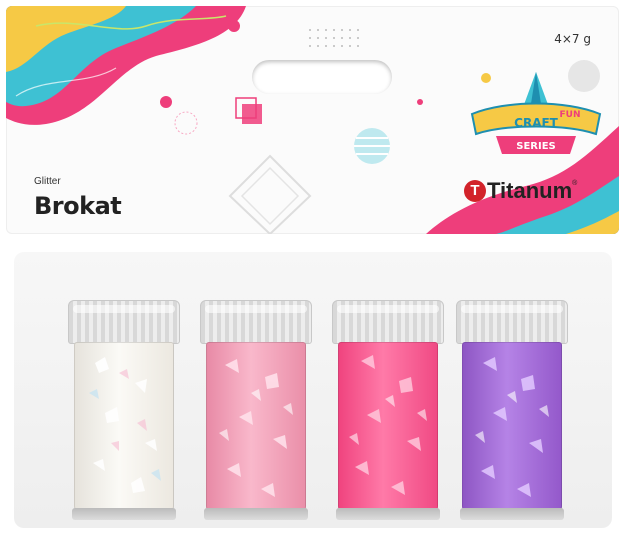 This screenshot has width=625, height=538. I want to click on brand-logo: T Titanum ®, so click(520, 191).